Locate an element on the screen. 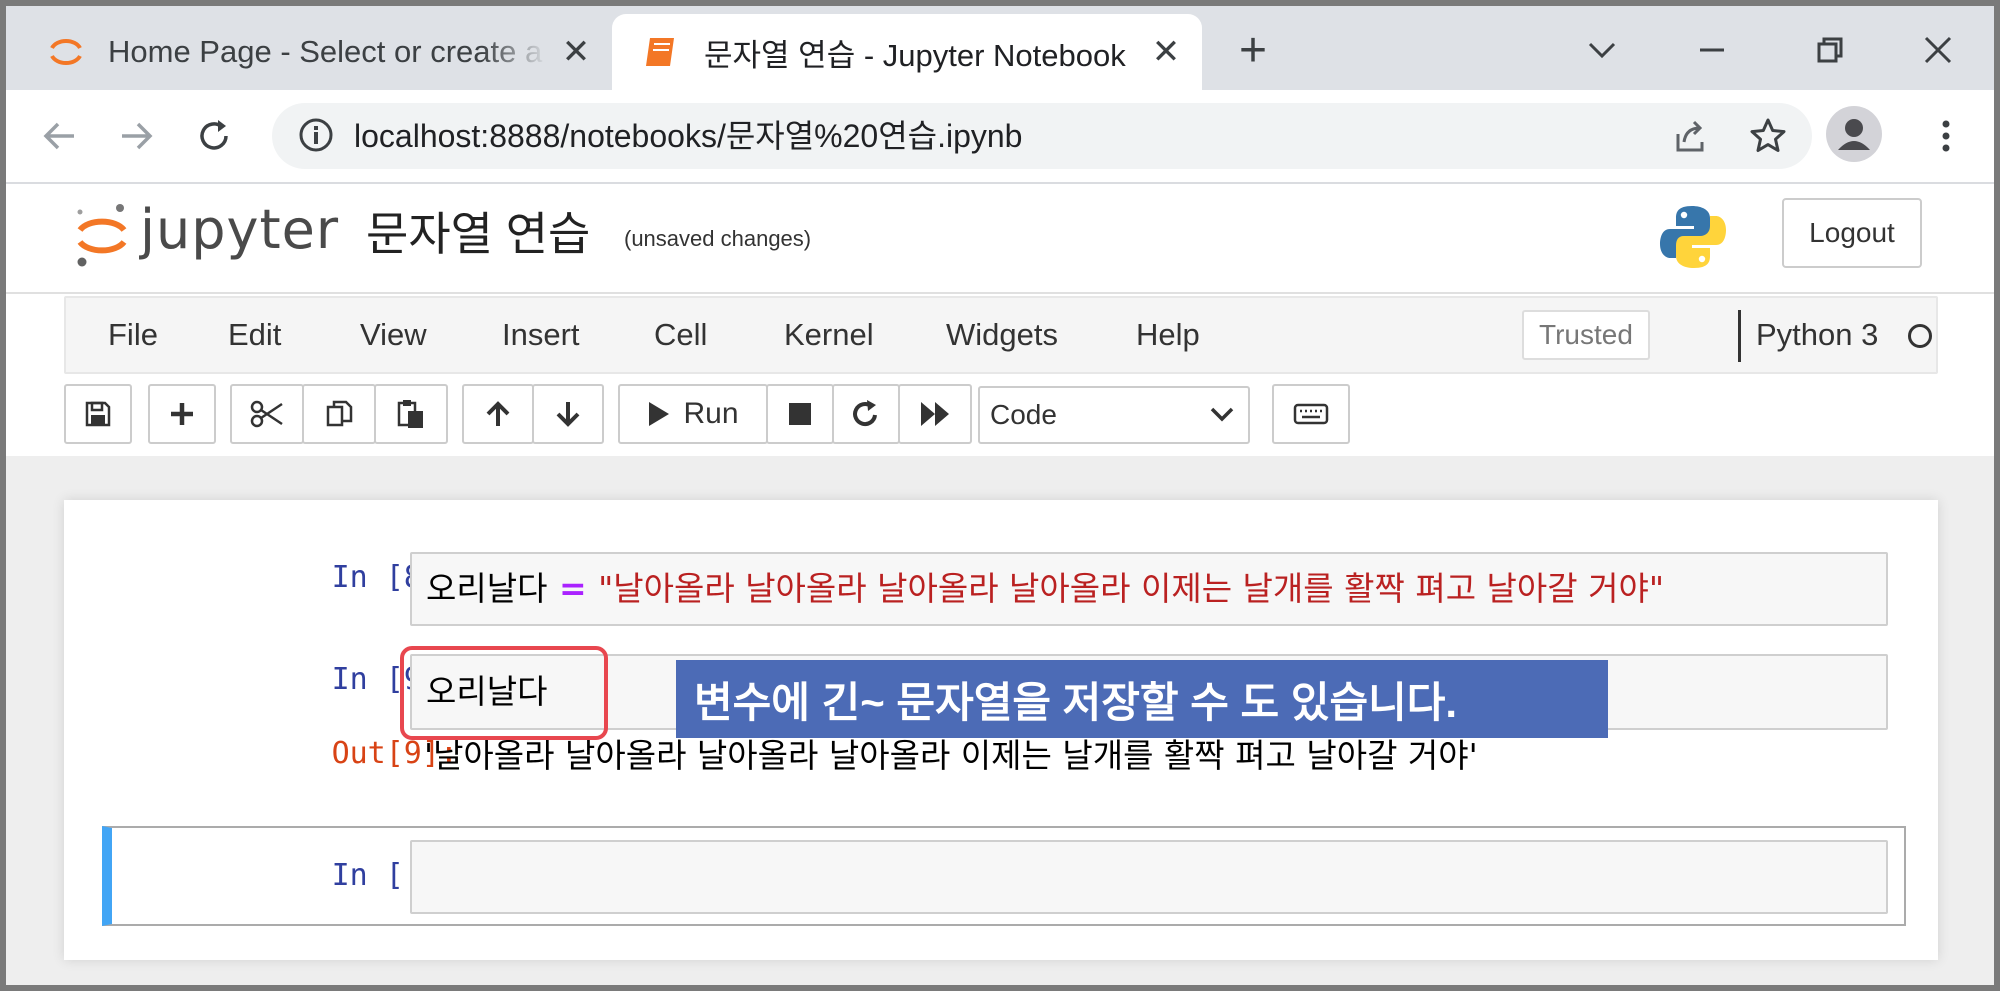 Image resolution: width=2000 pixels, height=991 pixels. share-icon is located at coordinates (1690, 136).